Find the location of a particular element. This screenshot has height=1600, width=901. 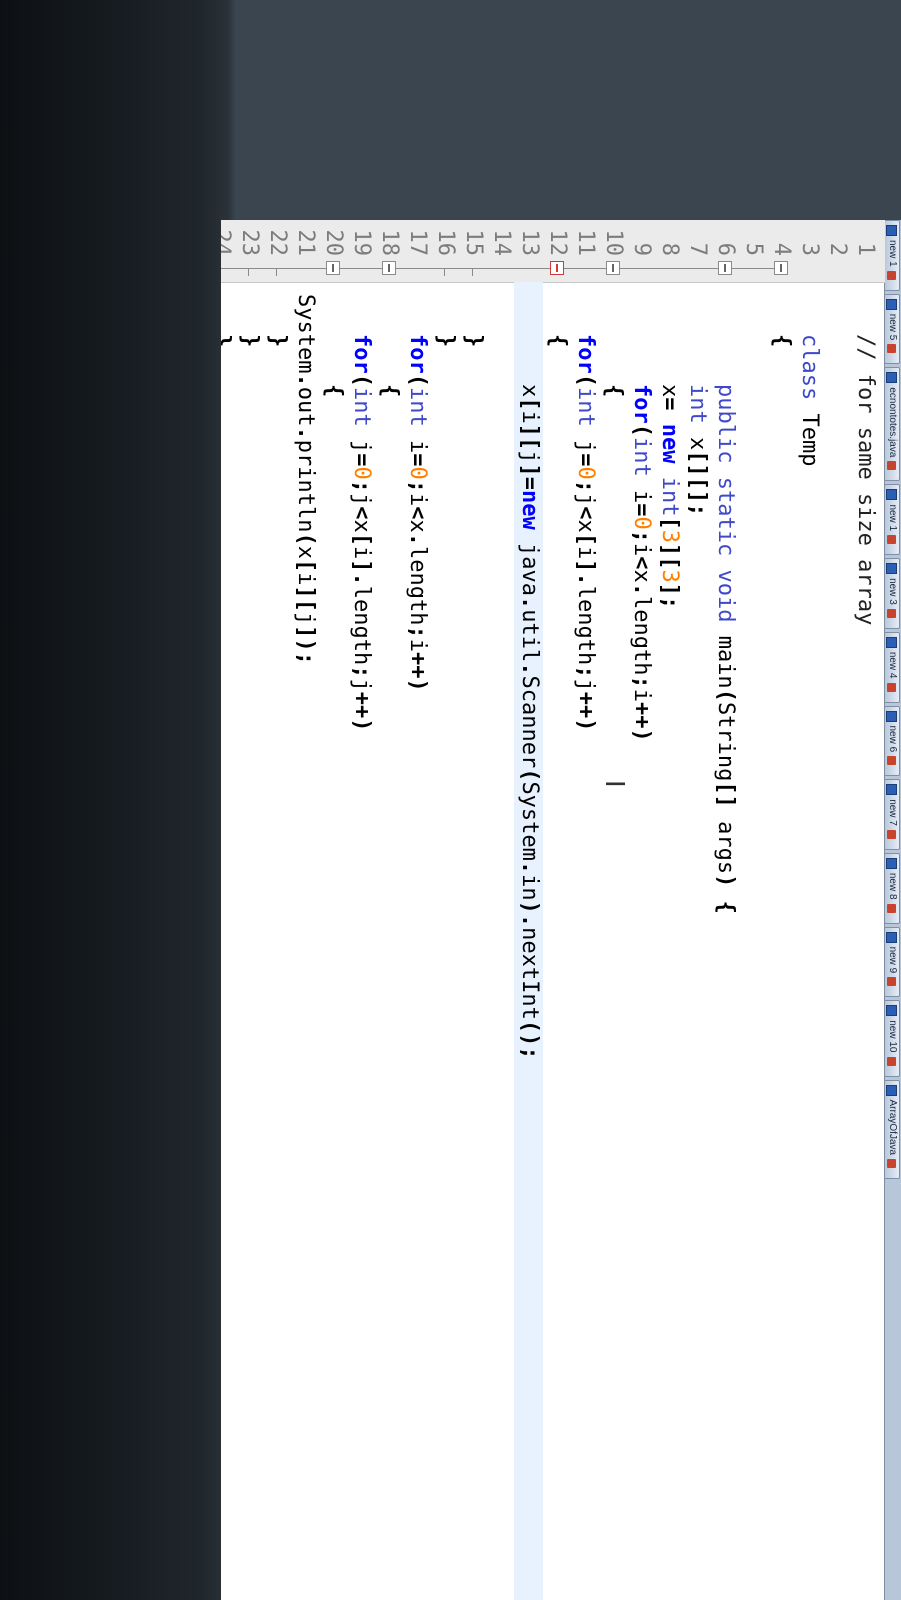

line-number: 17 is located at coordinates (417, 243).